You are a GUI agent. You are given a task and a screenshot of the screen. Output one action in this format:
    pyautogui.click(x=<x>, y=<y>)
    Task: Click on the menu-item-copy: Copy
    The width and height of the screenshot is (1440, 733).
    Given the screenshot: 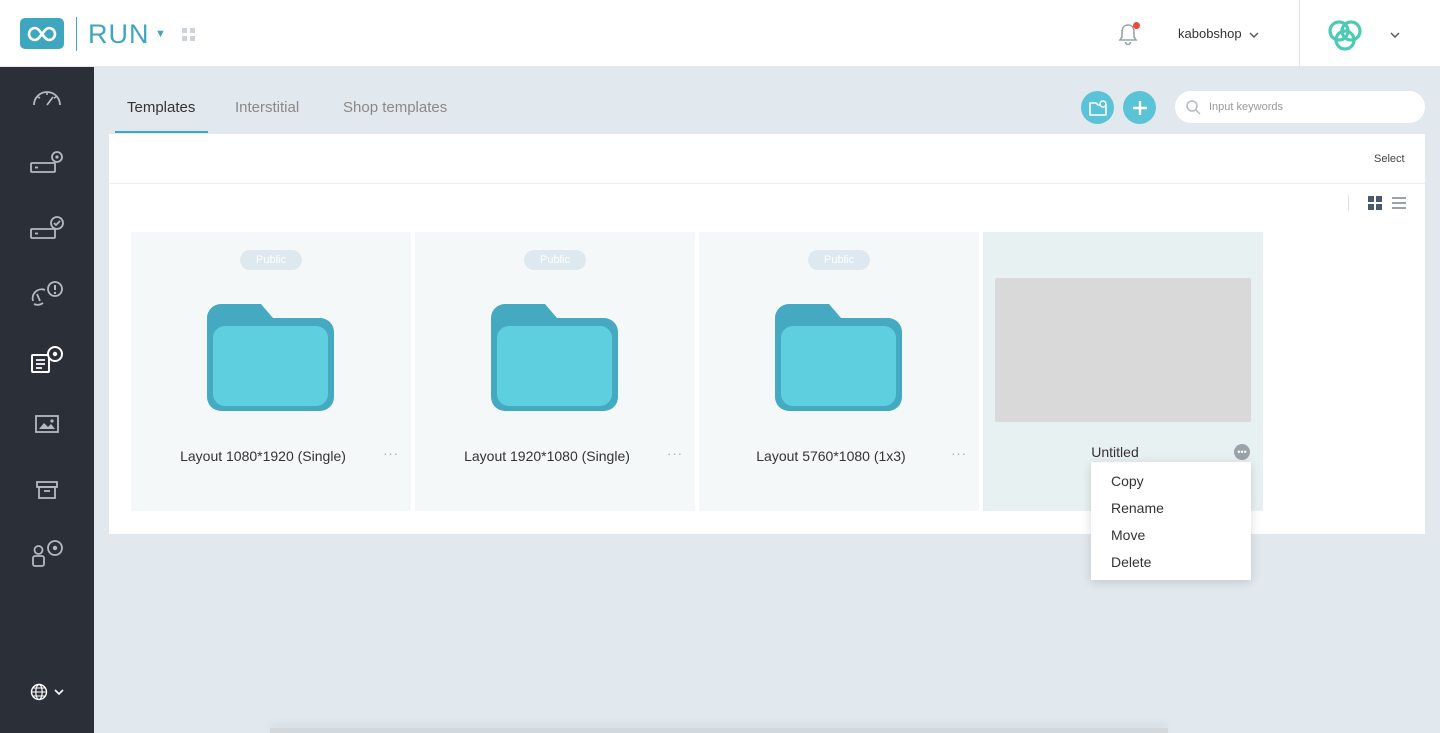 What is the action you would take?
    pyautogui.click(x=1171, y=484)
    